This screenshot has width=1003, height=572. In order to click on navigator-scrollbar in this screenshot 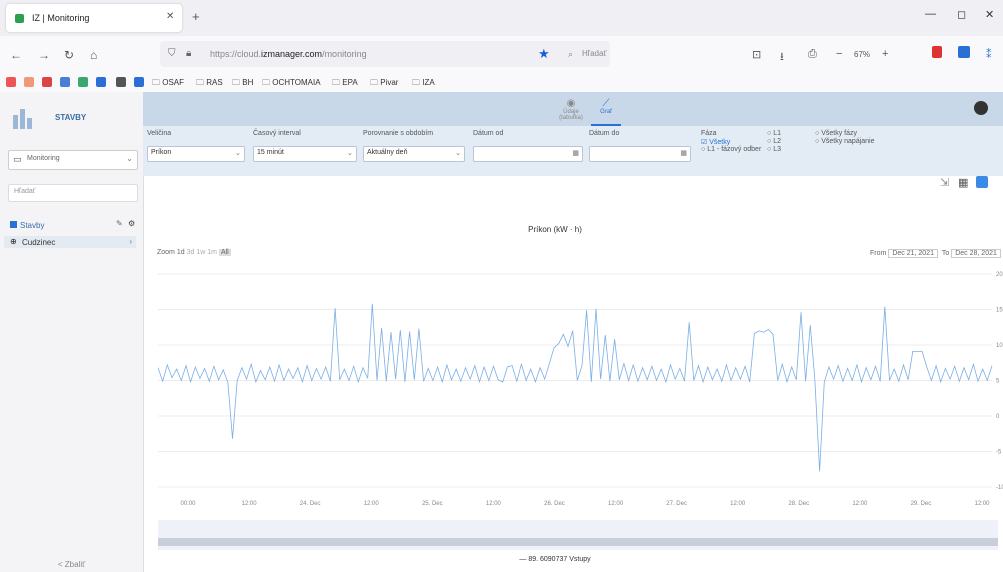, I will do `click(578, 542)`.